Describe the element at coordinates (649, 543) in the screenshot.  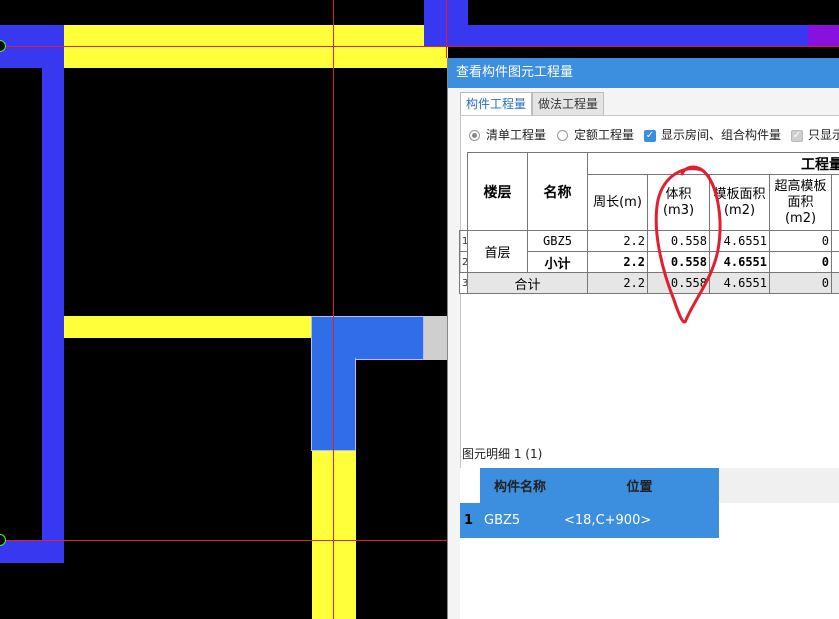
I see `detail-panel: 构件名称 位置 1 GBZ5 <18,C+900>` at that location.